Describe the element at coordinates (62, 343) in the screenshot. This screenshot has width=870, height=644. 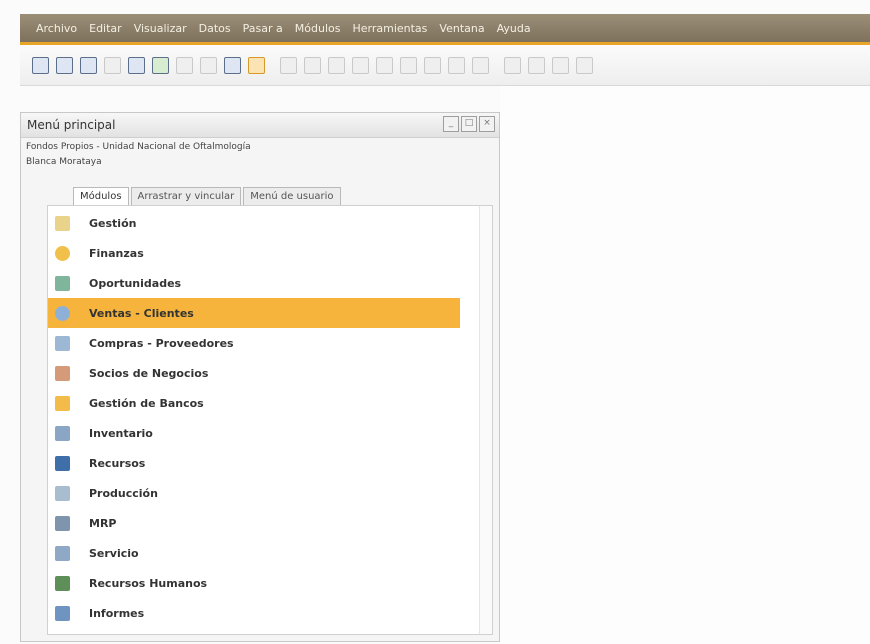
I see `cart-icon` at that location.